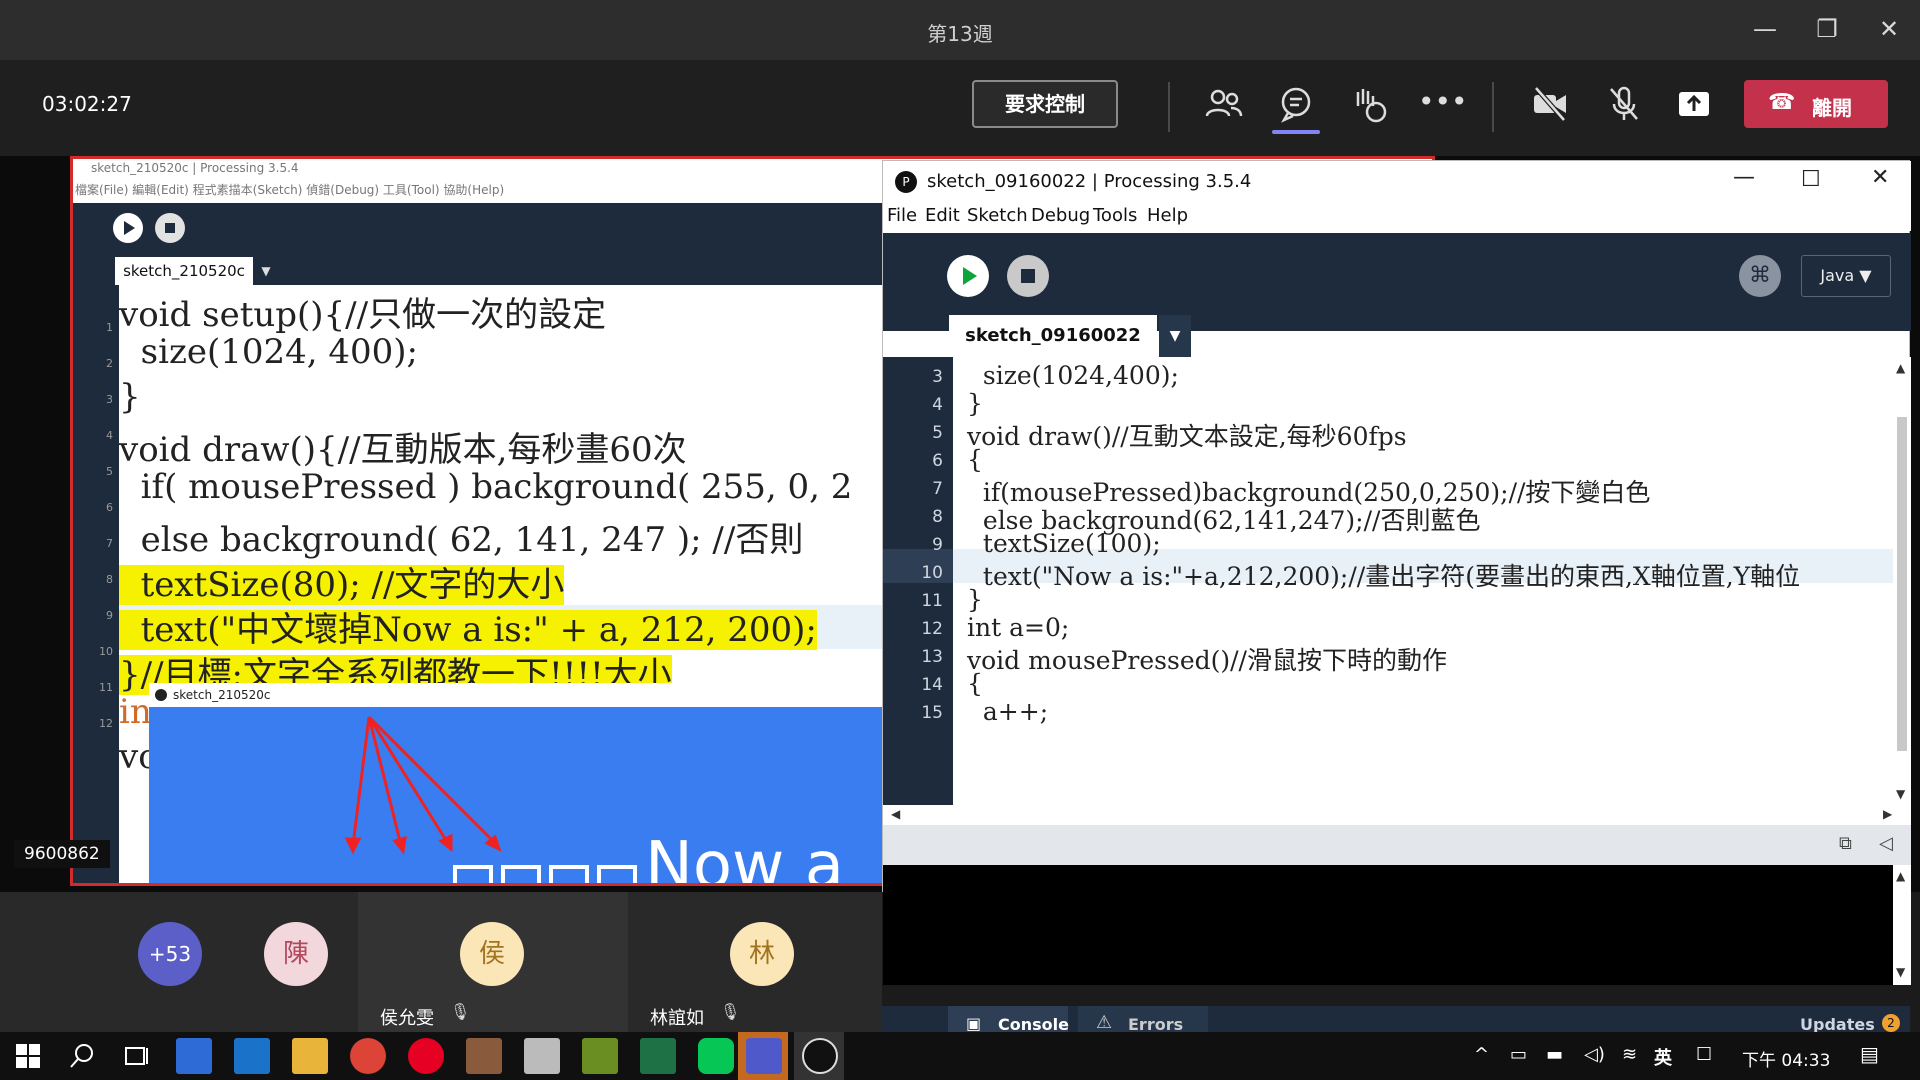  Describe the element at coordinates (1169, 107) in the screenshot. I see `toolbar-divider` at that location.